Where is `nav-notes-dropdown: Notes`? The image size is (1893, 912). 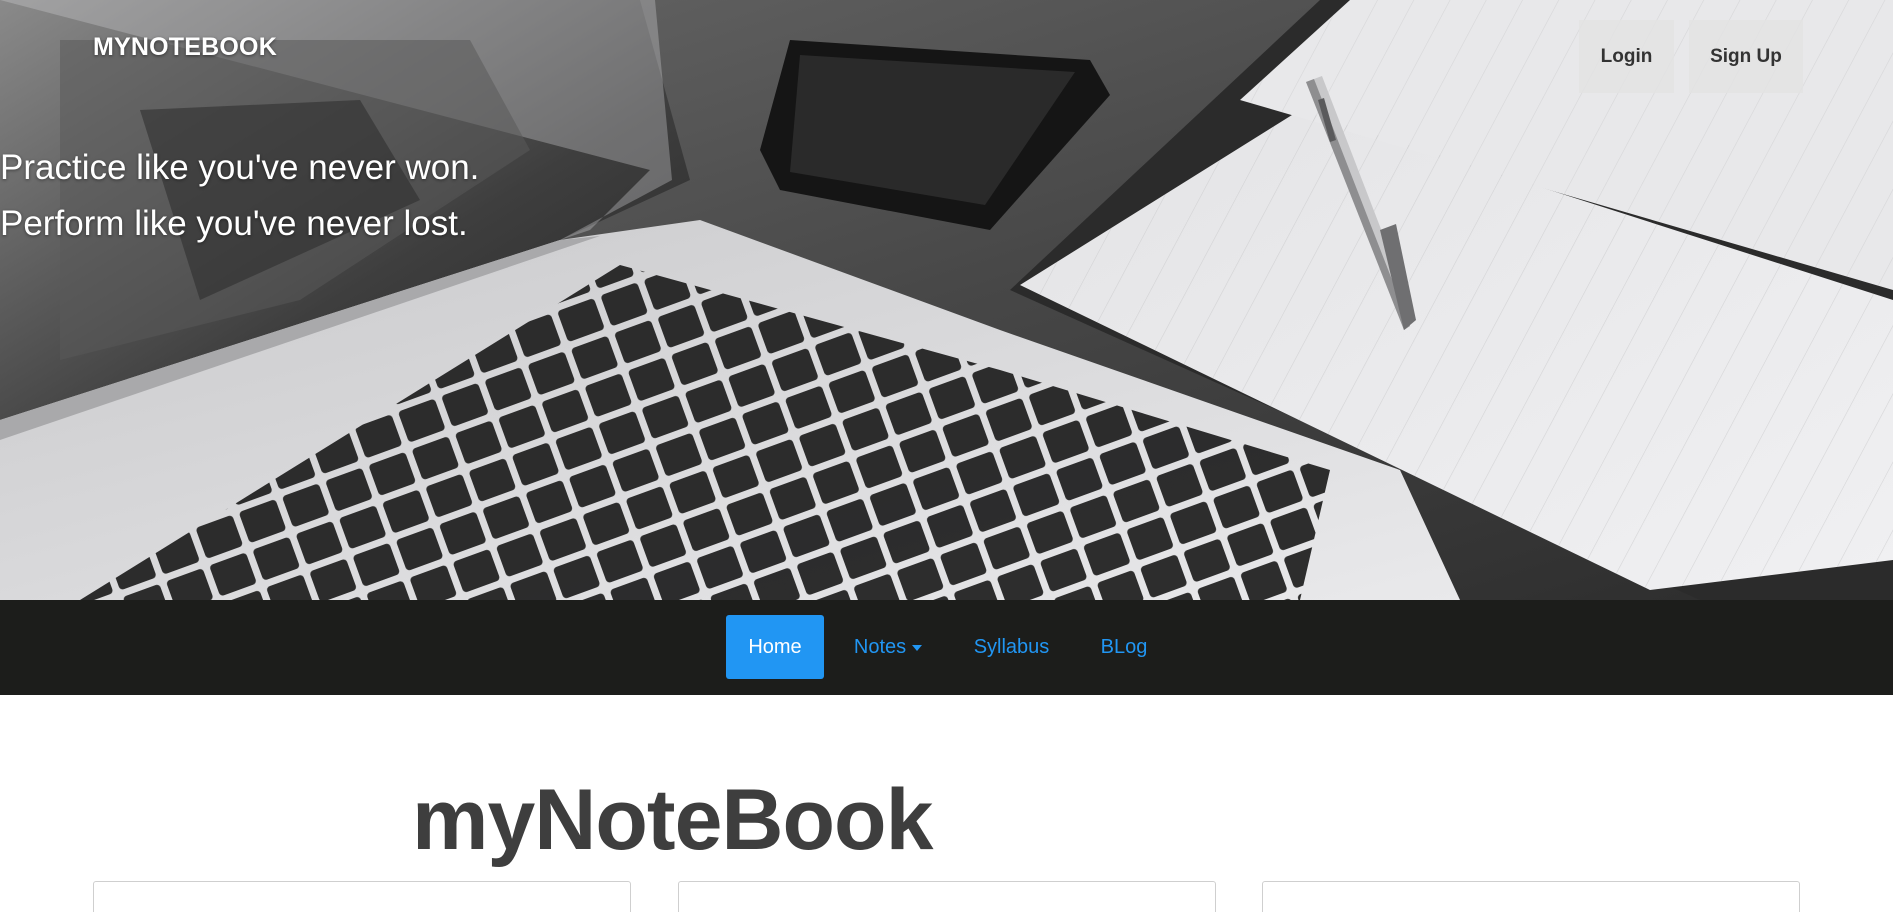
nav-notes-dropdown: Notes is located at coordinates (888, 647).